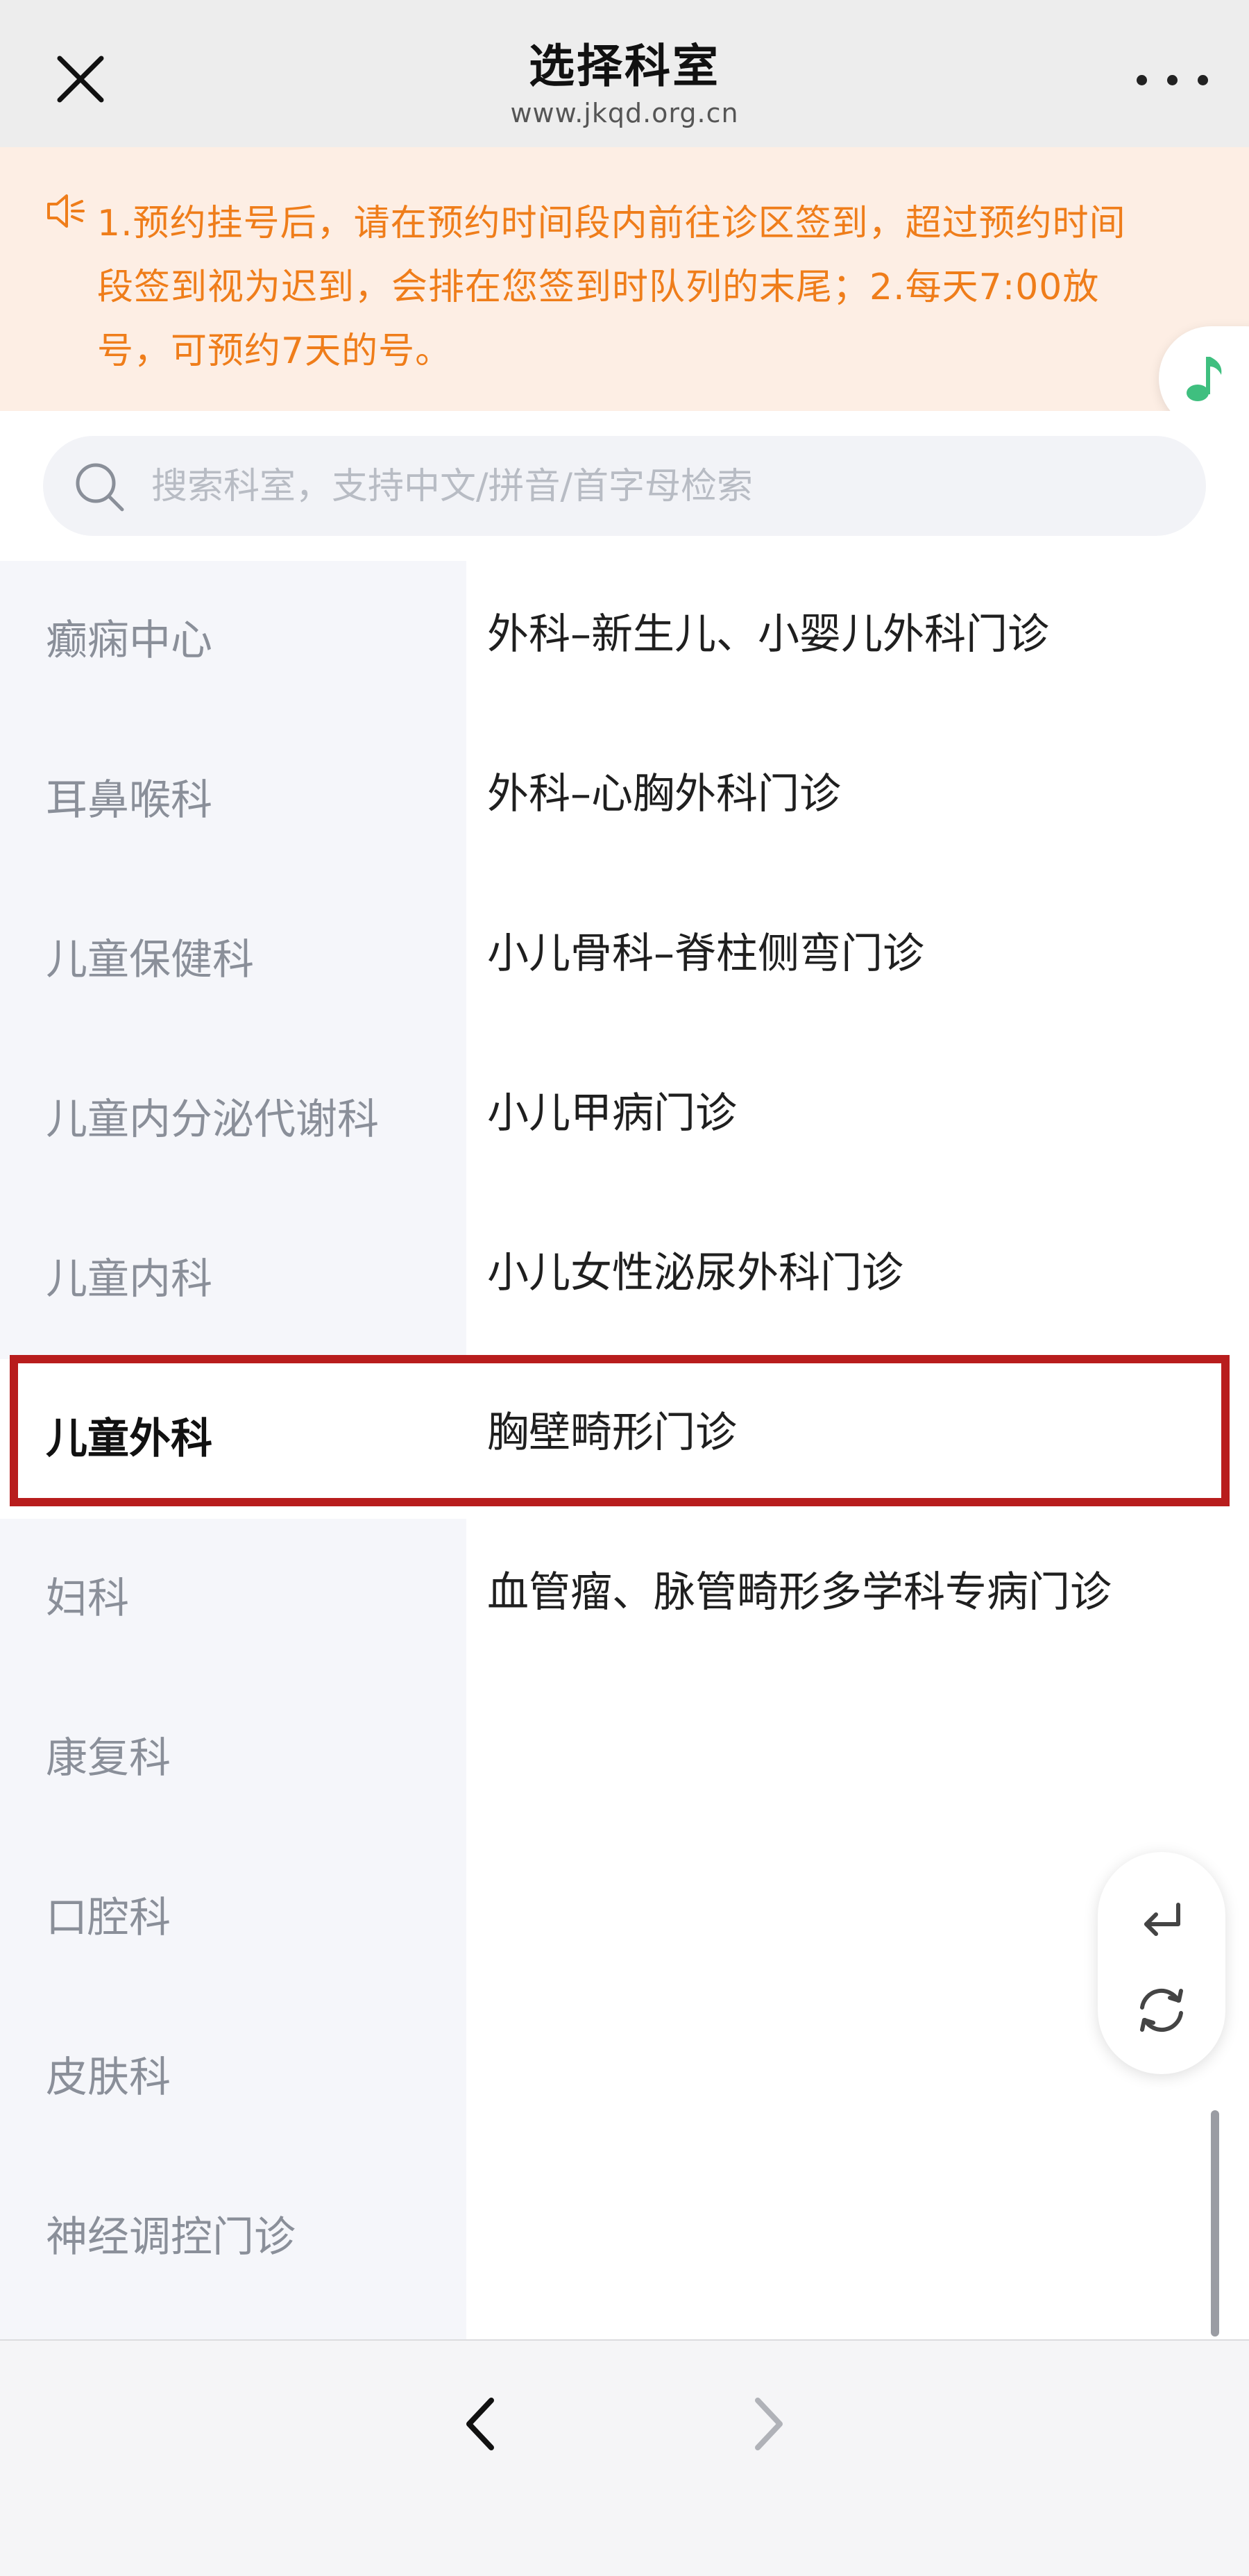 The image size is (1249, 2576). What do you see at coordinates (624, 66) in the screenshot?
I see `page-title: 选择科室` at bounding box center [624, 66].